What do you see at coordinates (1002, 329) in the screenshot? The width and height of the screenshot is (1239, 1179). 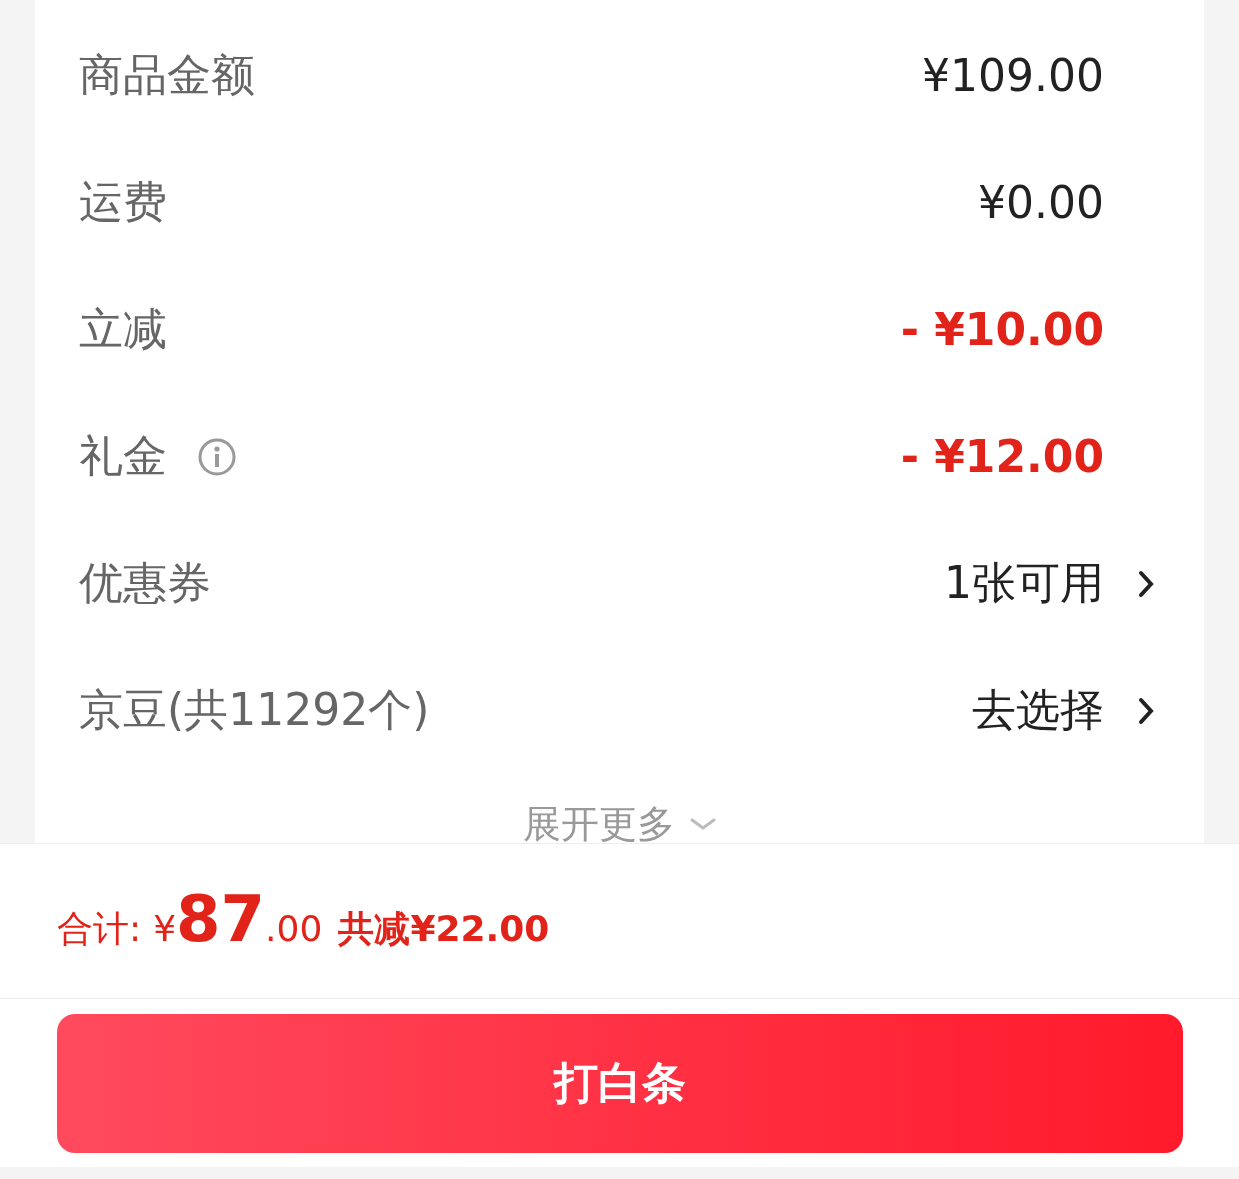 I see `row-value: - ¥10.00` at bounding box center [1002, 329].